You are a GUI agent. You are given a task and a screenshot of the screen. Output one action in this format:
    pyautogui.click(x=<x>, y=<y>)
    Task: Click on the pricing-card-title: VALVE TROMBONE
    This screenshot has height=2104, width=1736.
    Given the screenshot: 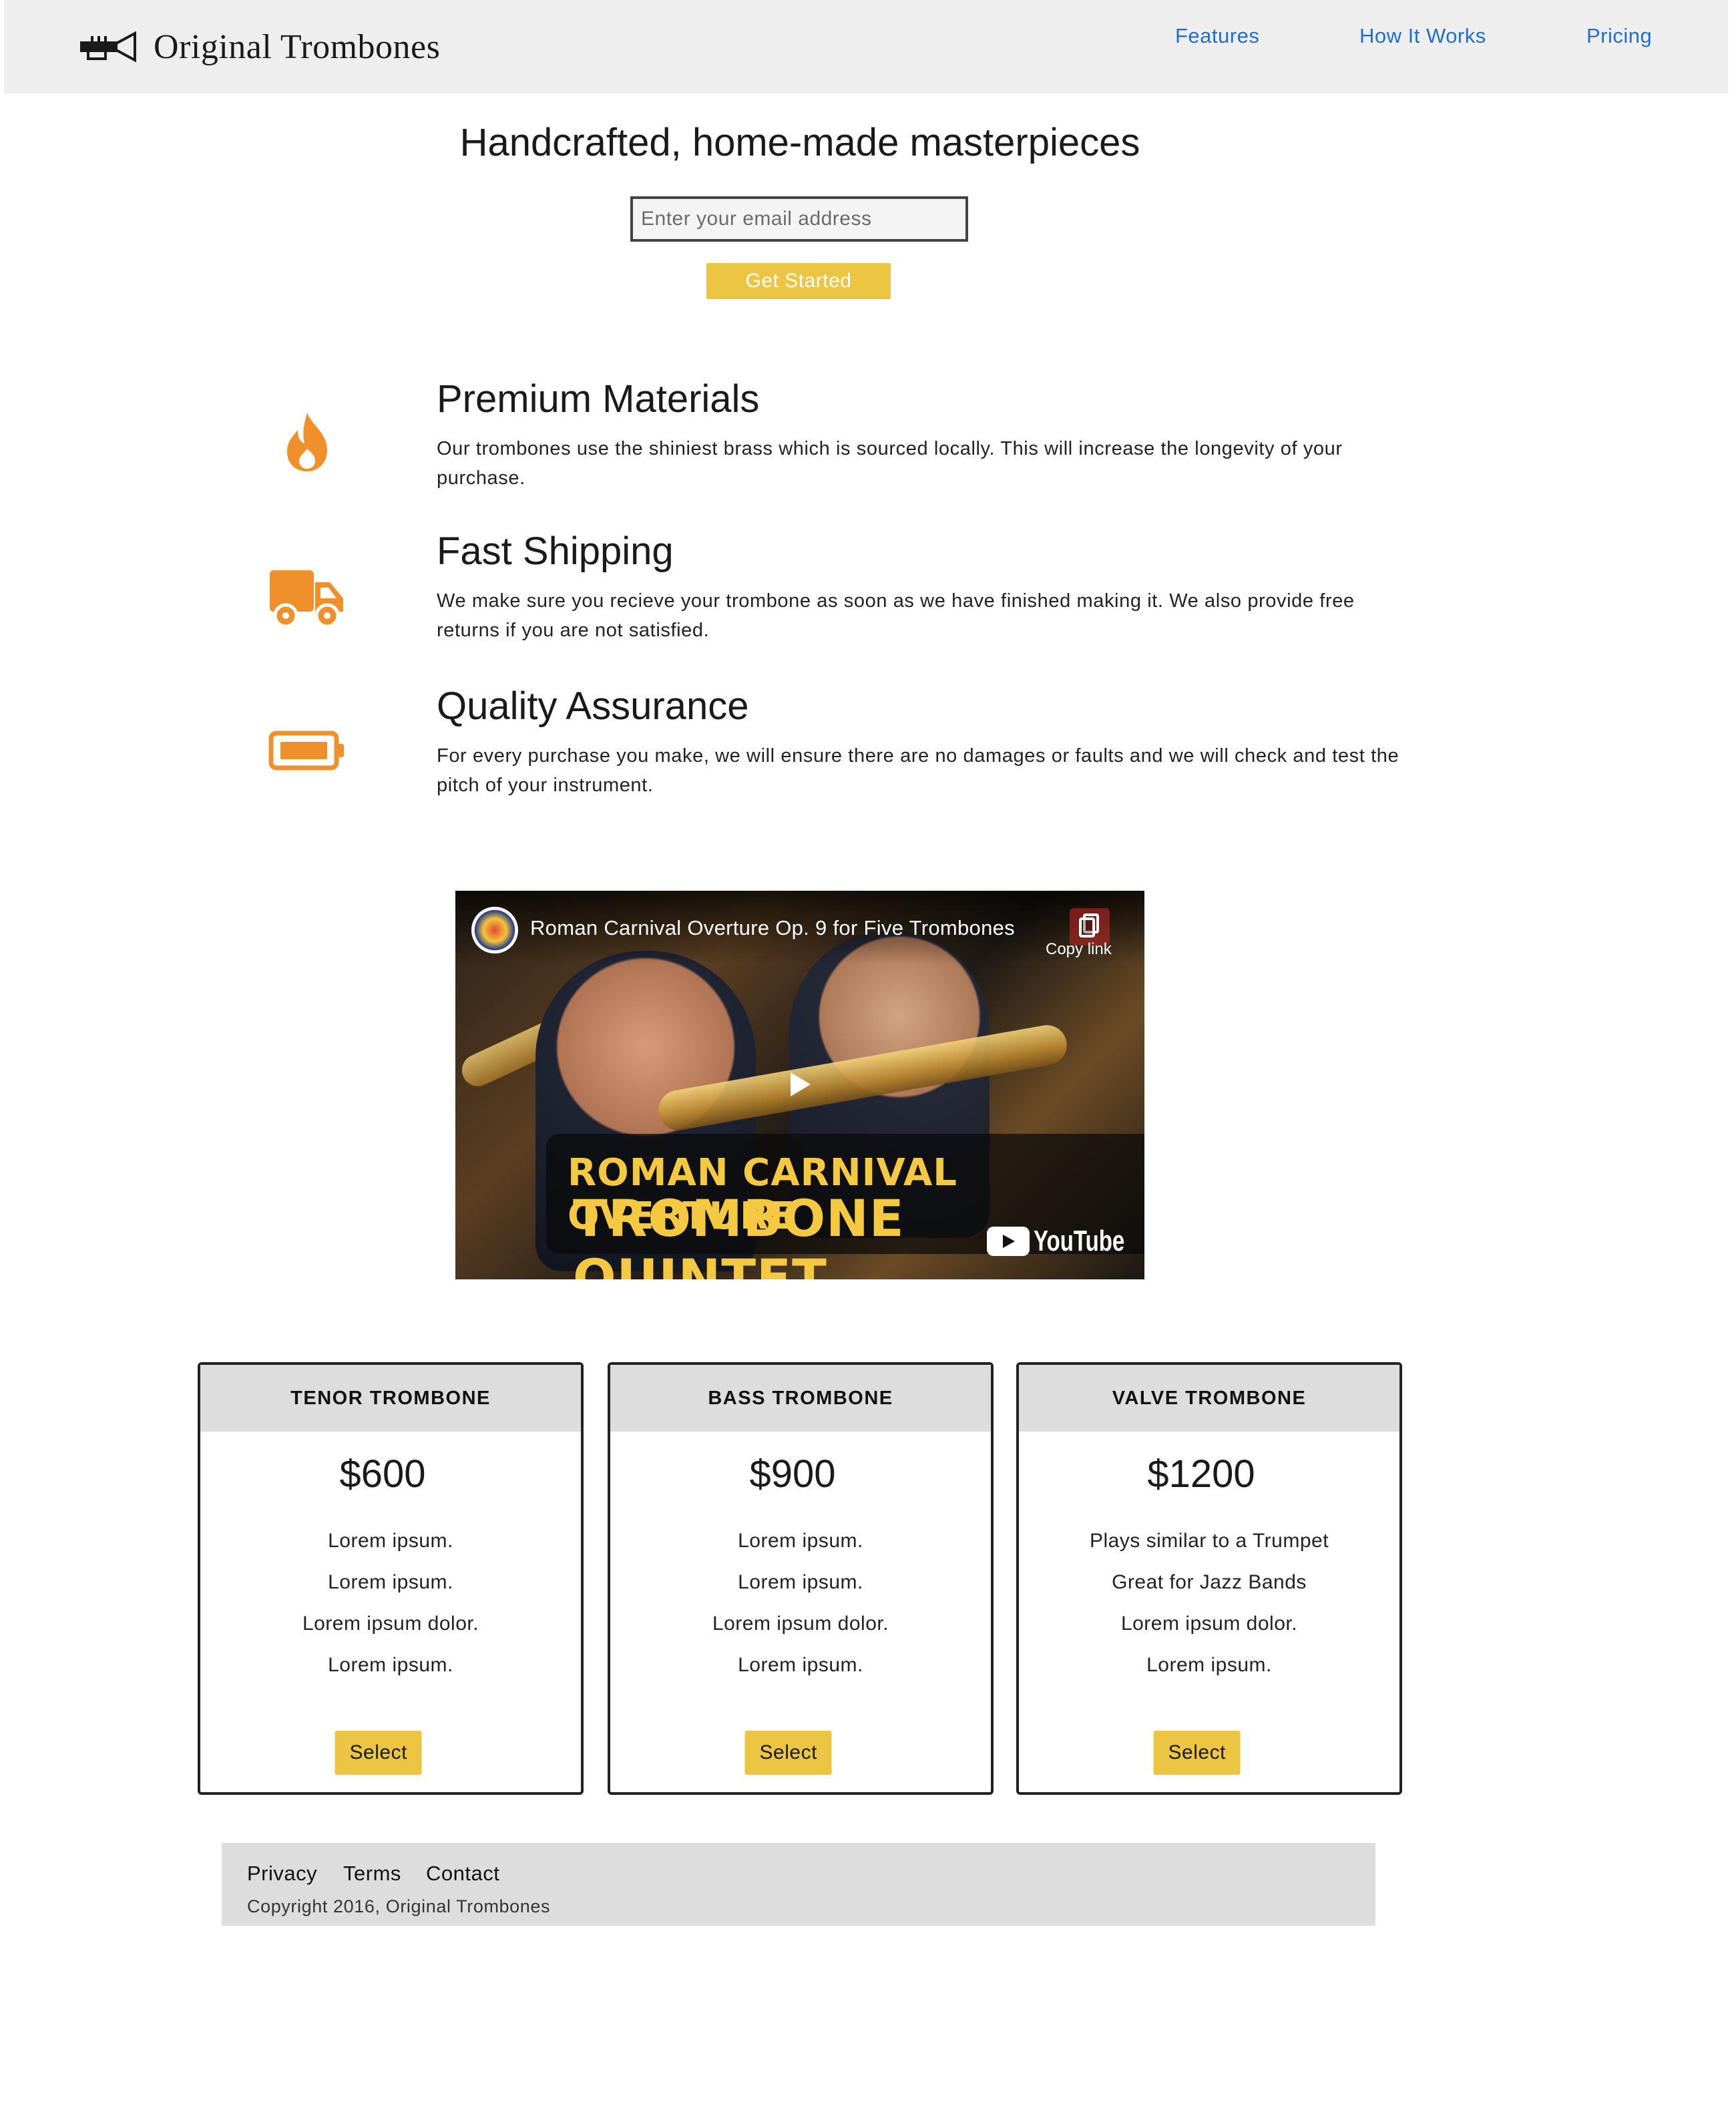 What is the action you would take?
    pyautogui.click(x=1209, y=1399)
    